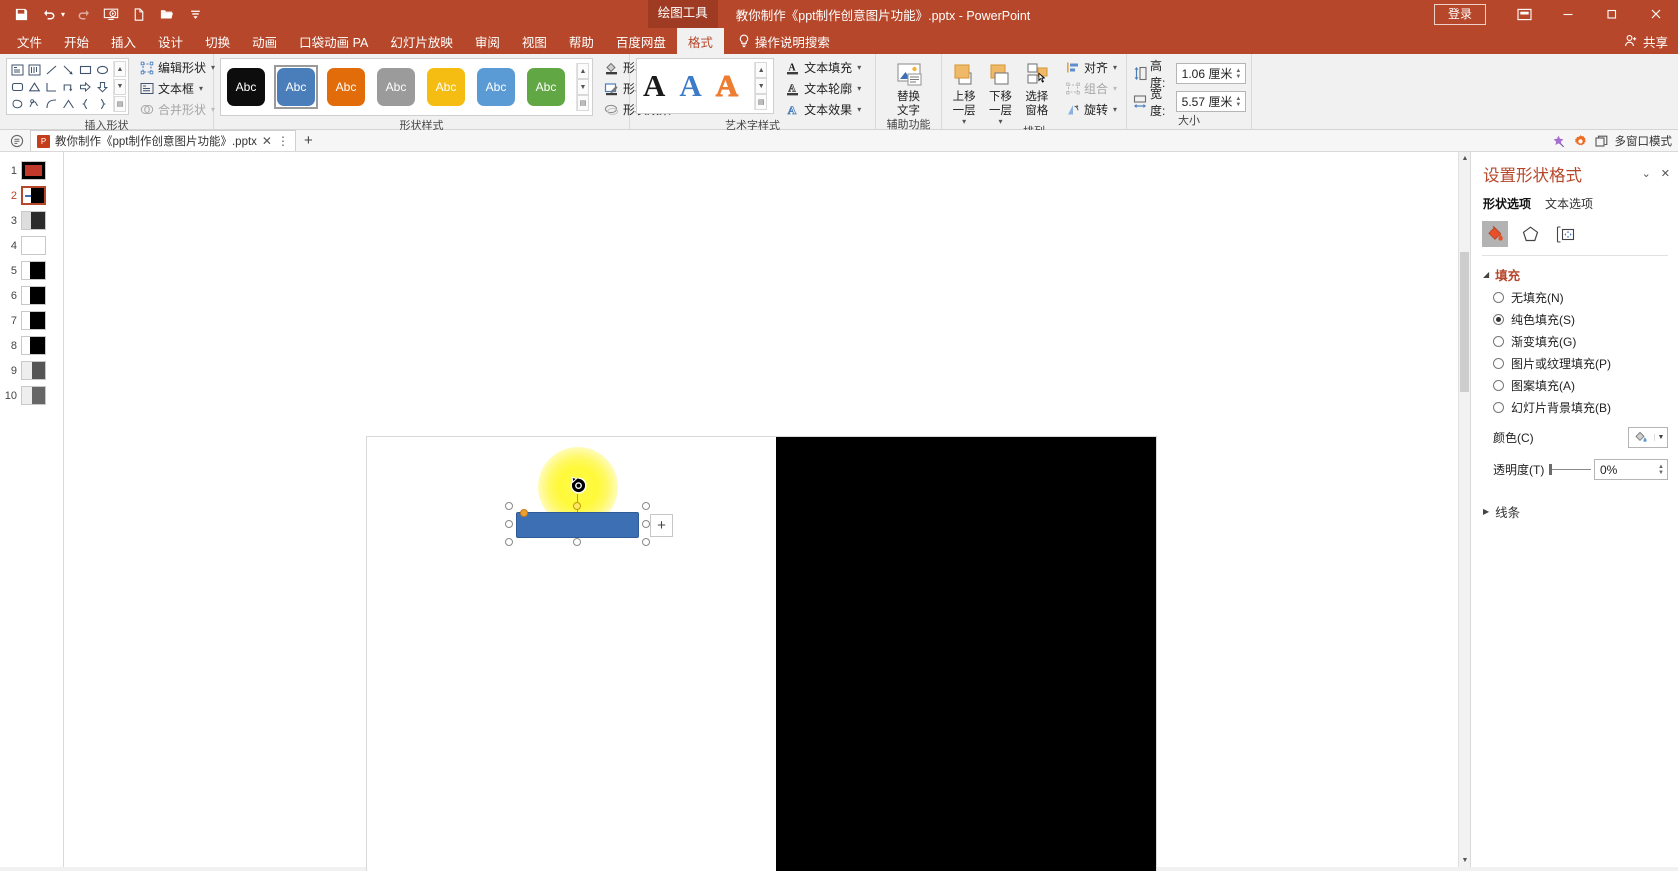 This screenshot has width=1678, height=871. I want to click on align-button: 对齐 ▾, so click(1091, 67).